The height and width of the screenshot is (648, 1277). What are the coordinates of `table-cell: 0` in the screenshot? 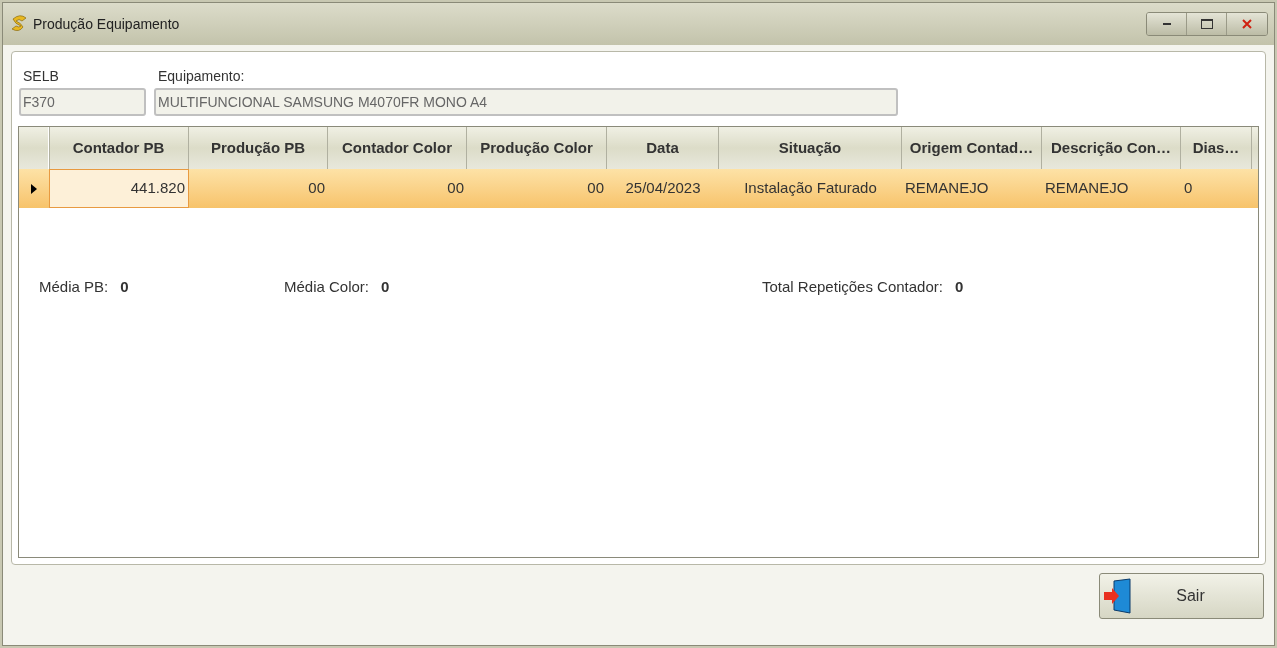 It's located at (1216, 188).